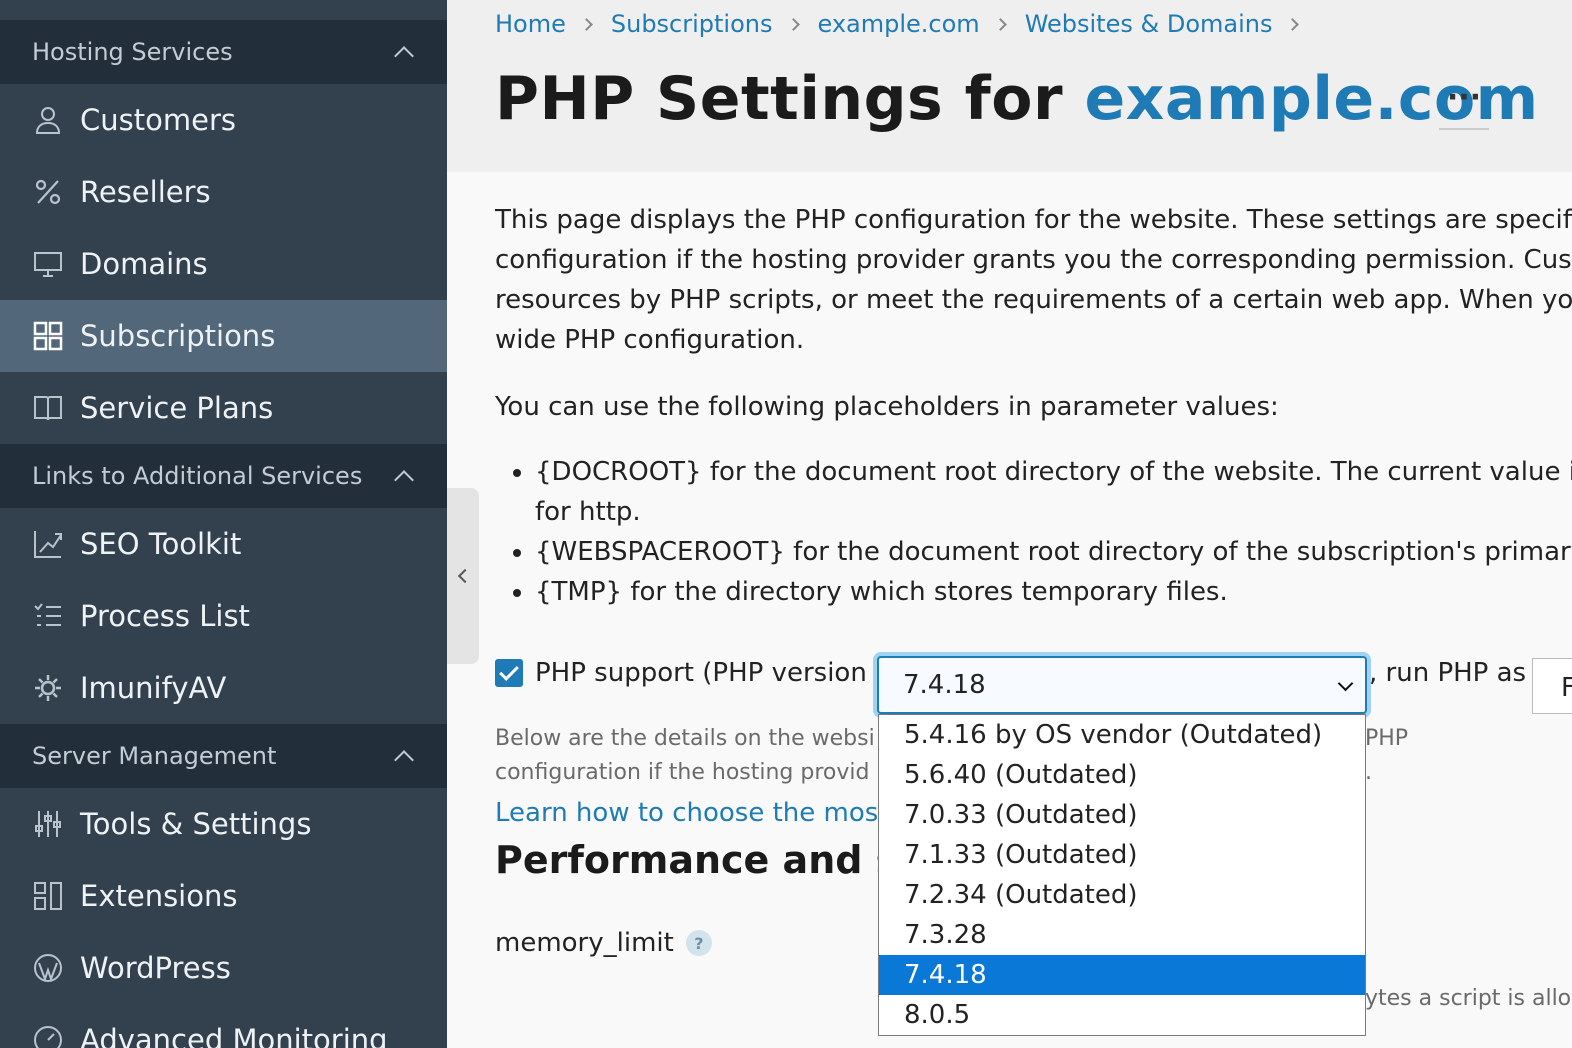 The height and width of the screenshot is (1048, 1572). I want to click on section-server-management: Server Management, so click(223, 756).